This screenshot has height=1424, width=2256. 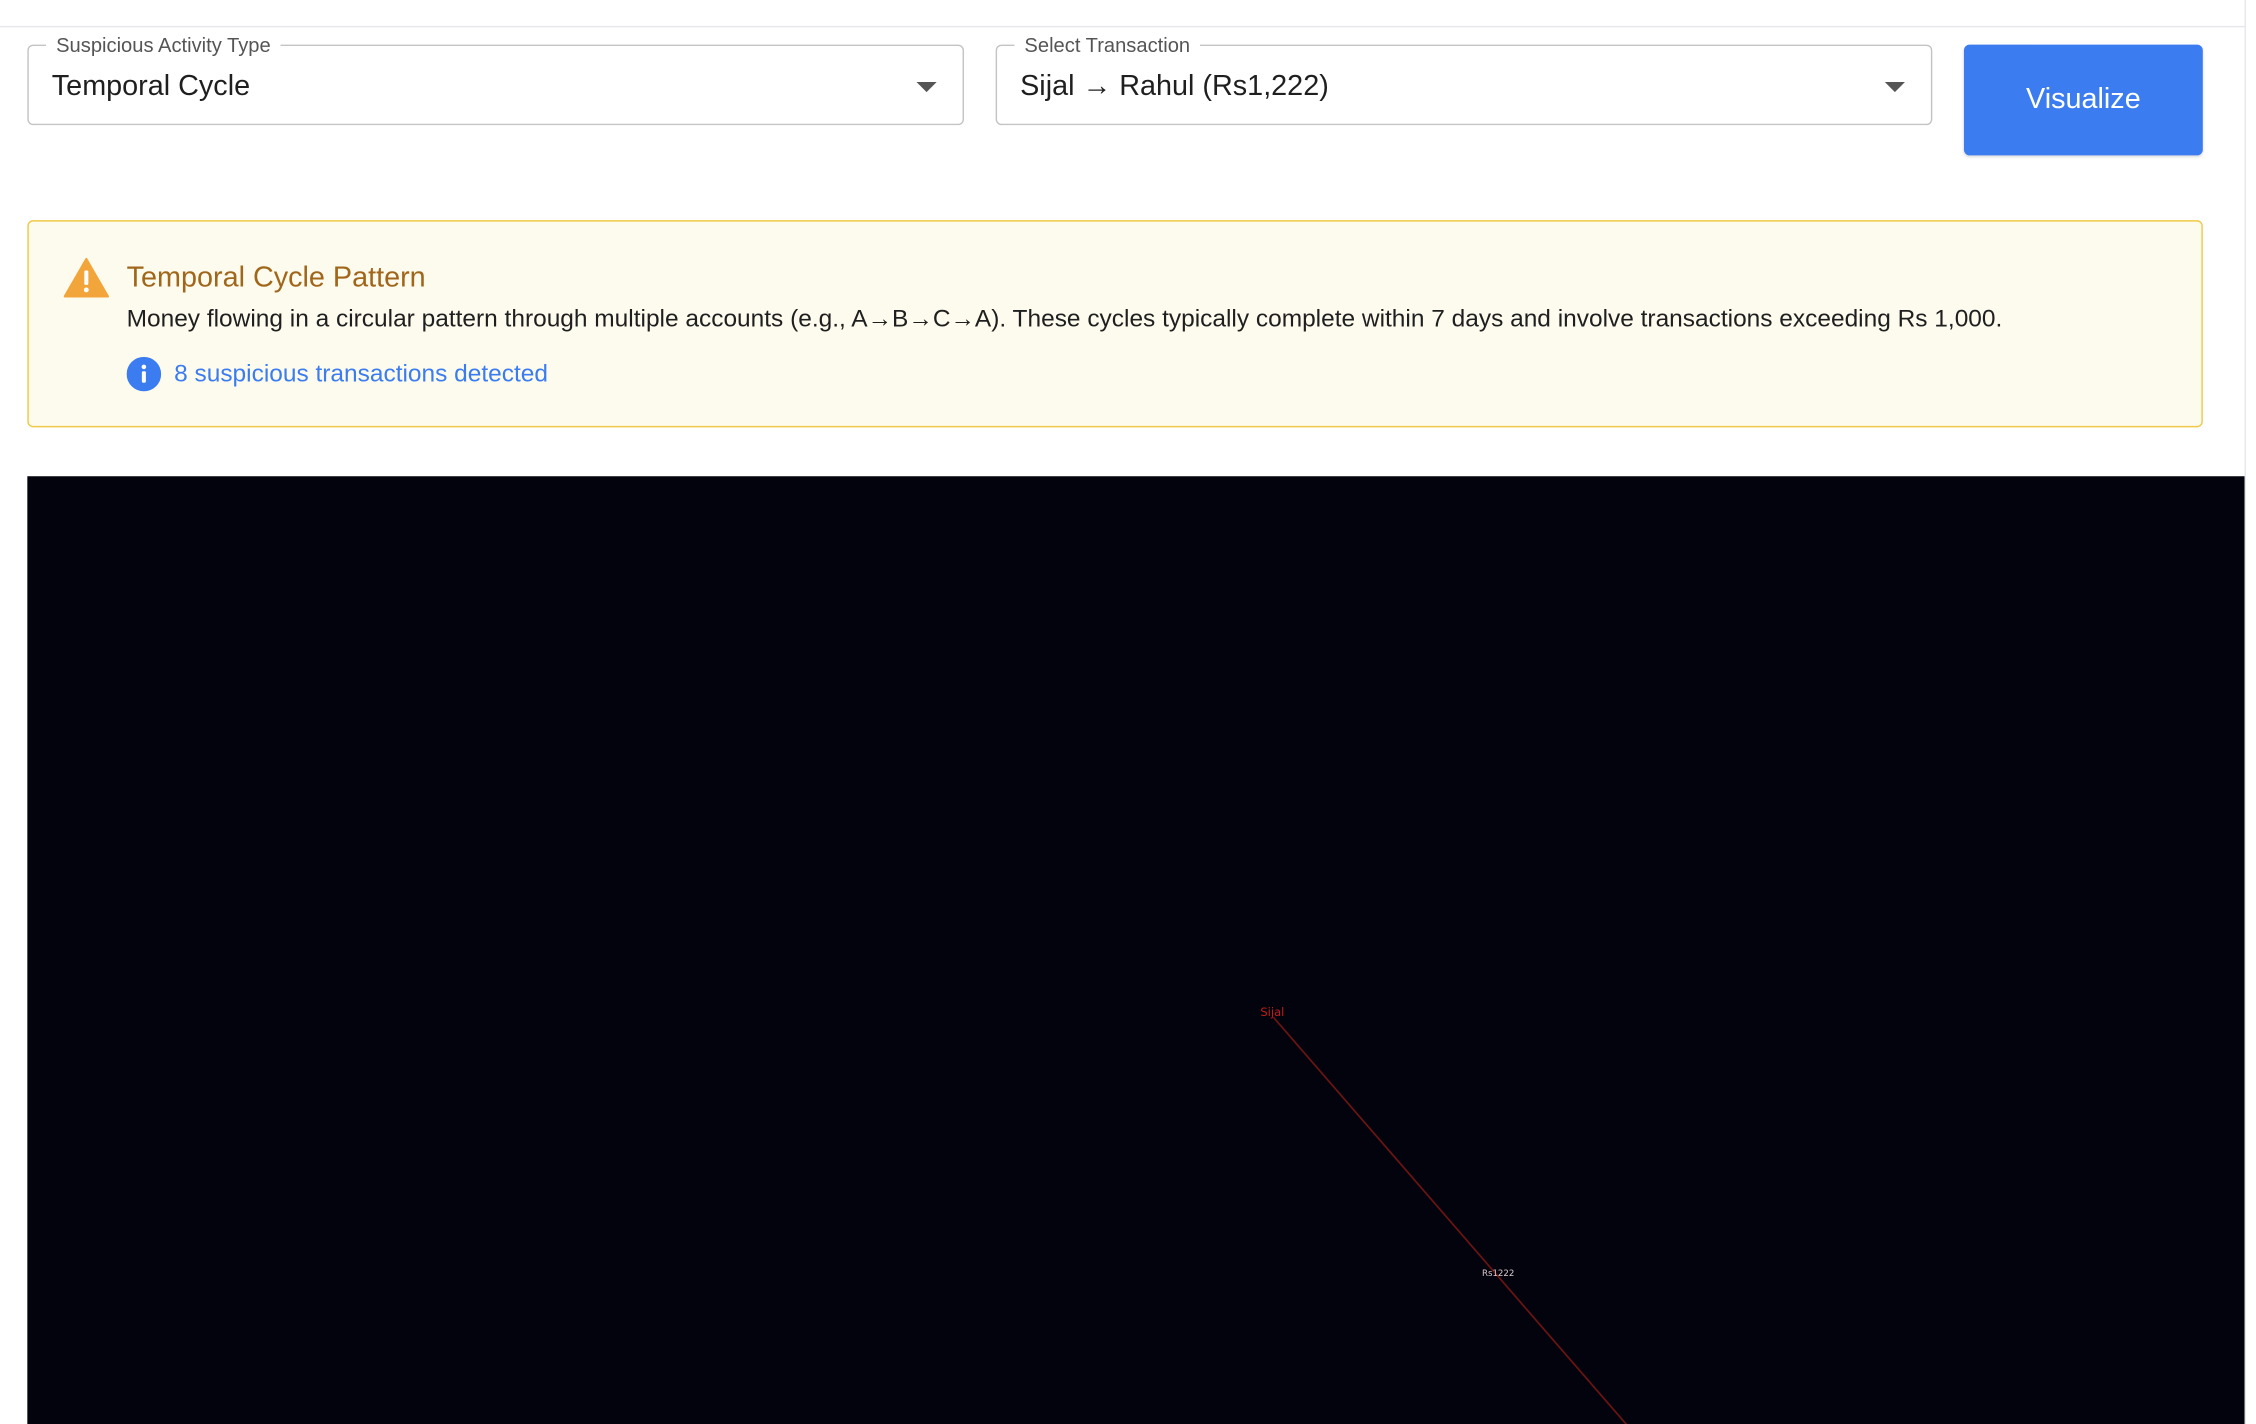 What do you see at coordinates (1107, 44) in the screenshot?
I see `transaction-label: Select Transaction` at bounding box center [1107, 44].